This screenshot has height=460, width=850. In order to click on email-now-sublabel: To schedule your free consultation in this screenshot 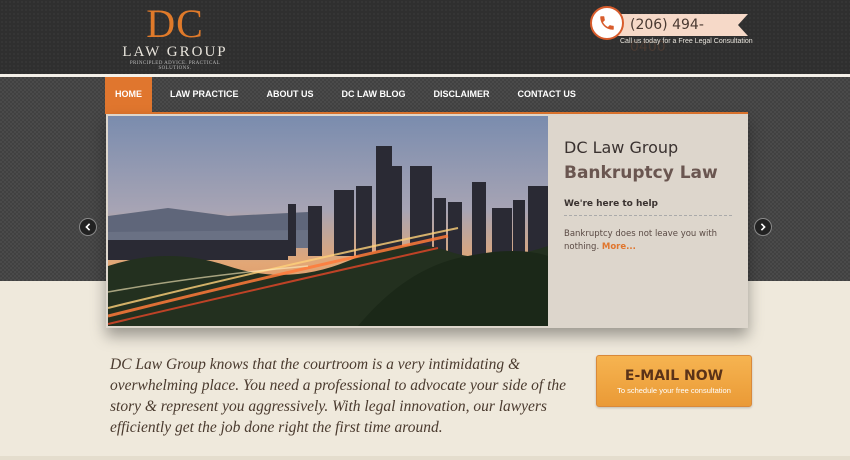, I will do `click(674, 390)`.